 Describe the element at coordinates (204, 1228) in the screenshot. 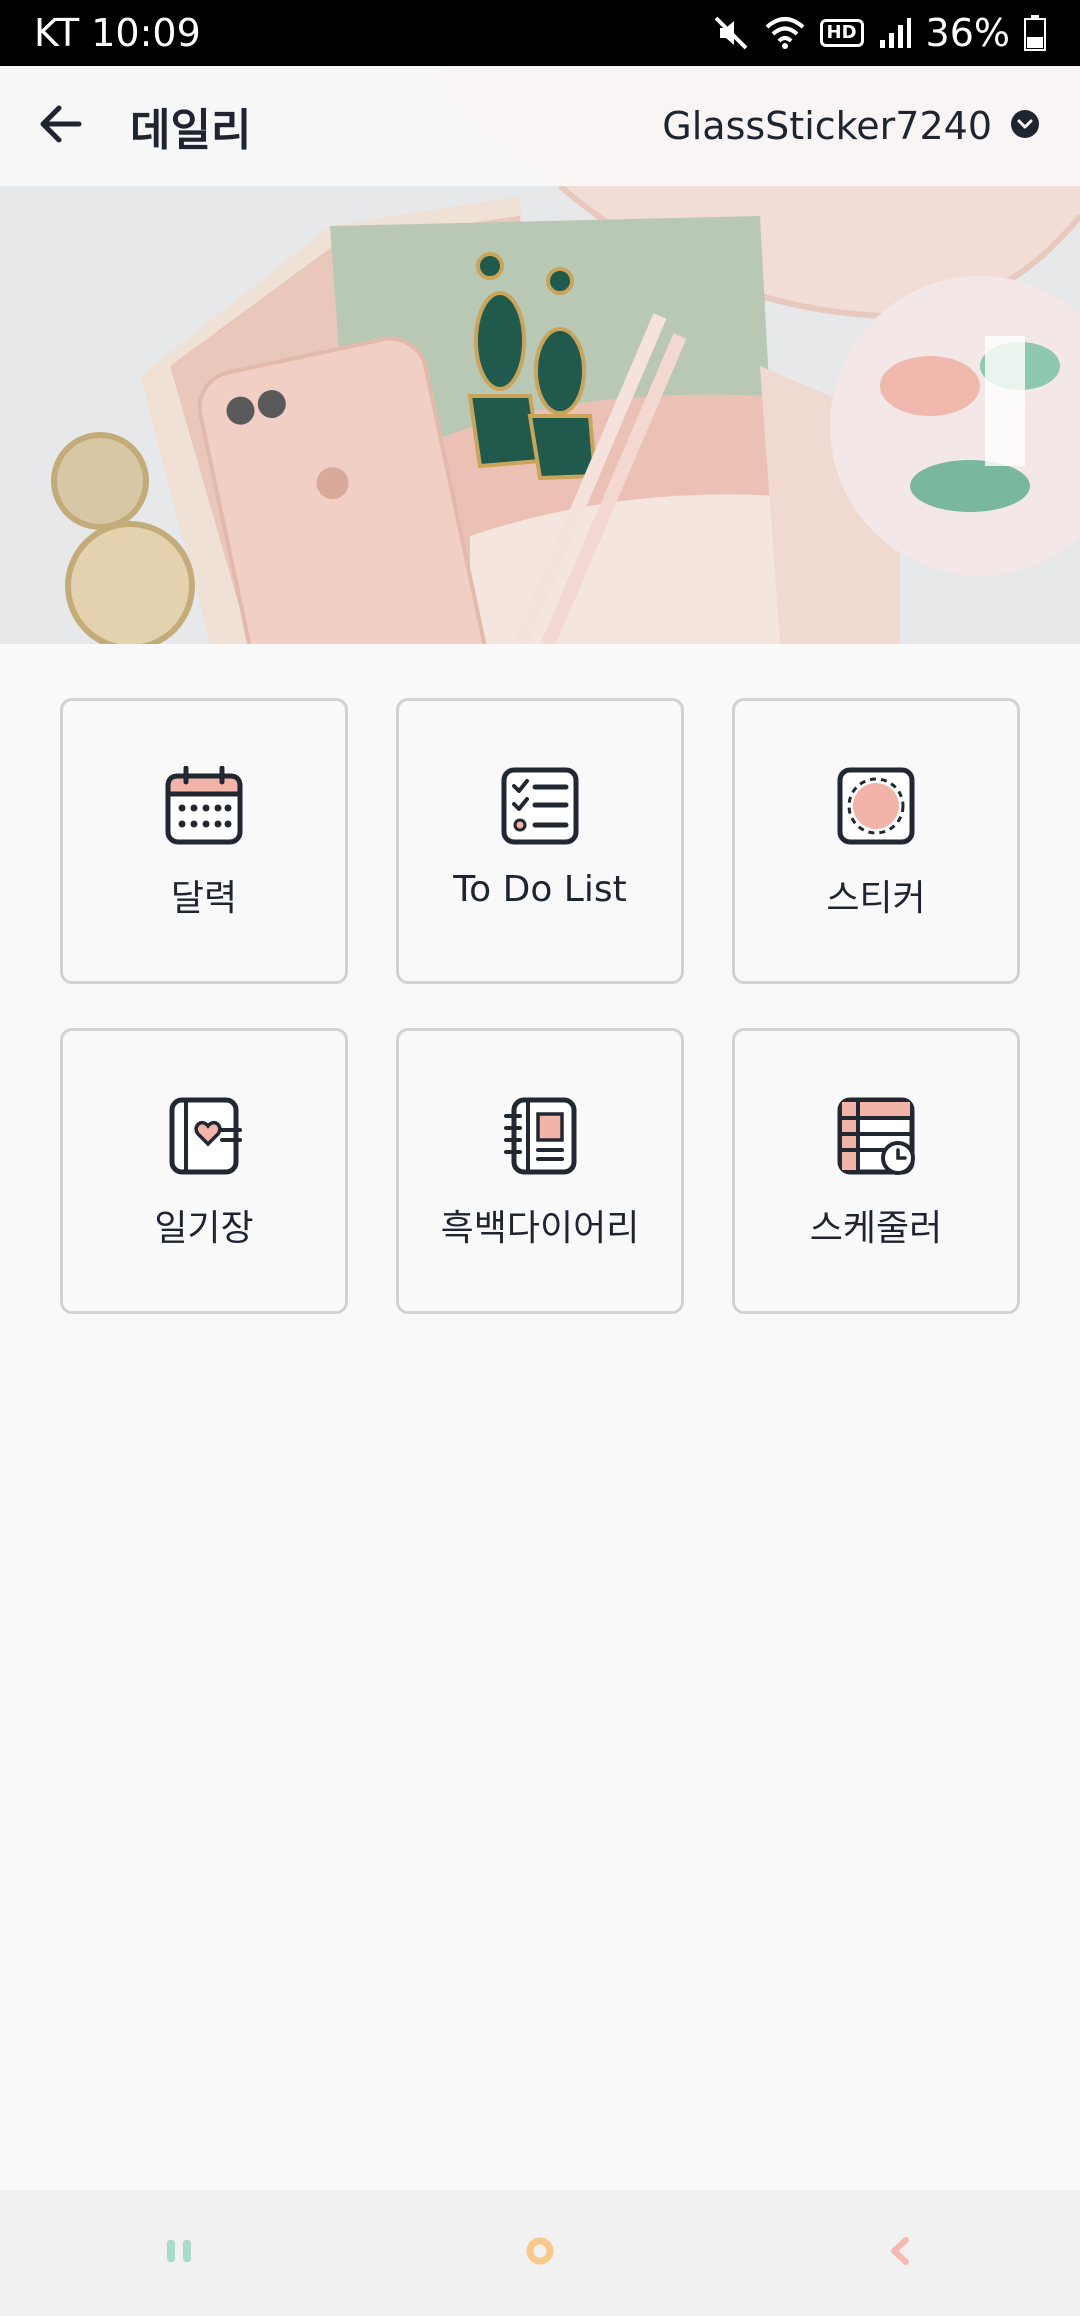

I see `menu-label: 일기장` at that location.